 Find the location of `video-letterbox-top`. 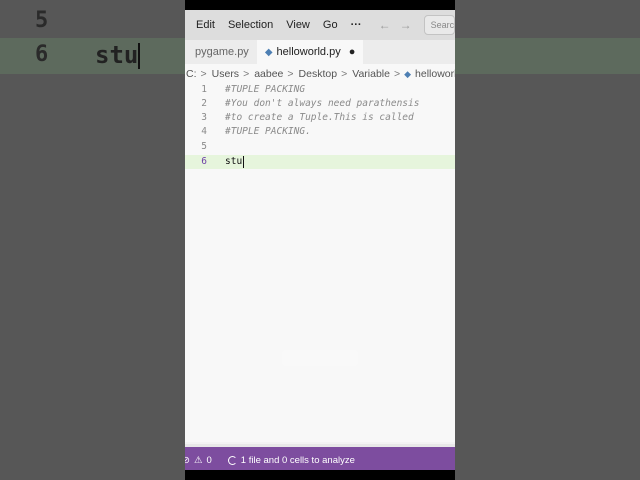

video-letterbox-top is located at coordinates (320, 5).